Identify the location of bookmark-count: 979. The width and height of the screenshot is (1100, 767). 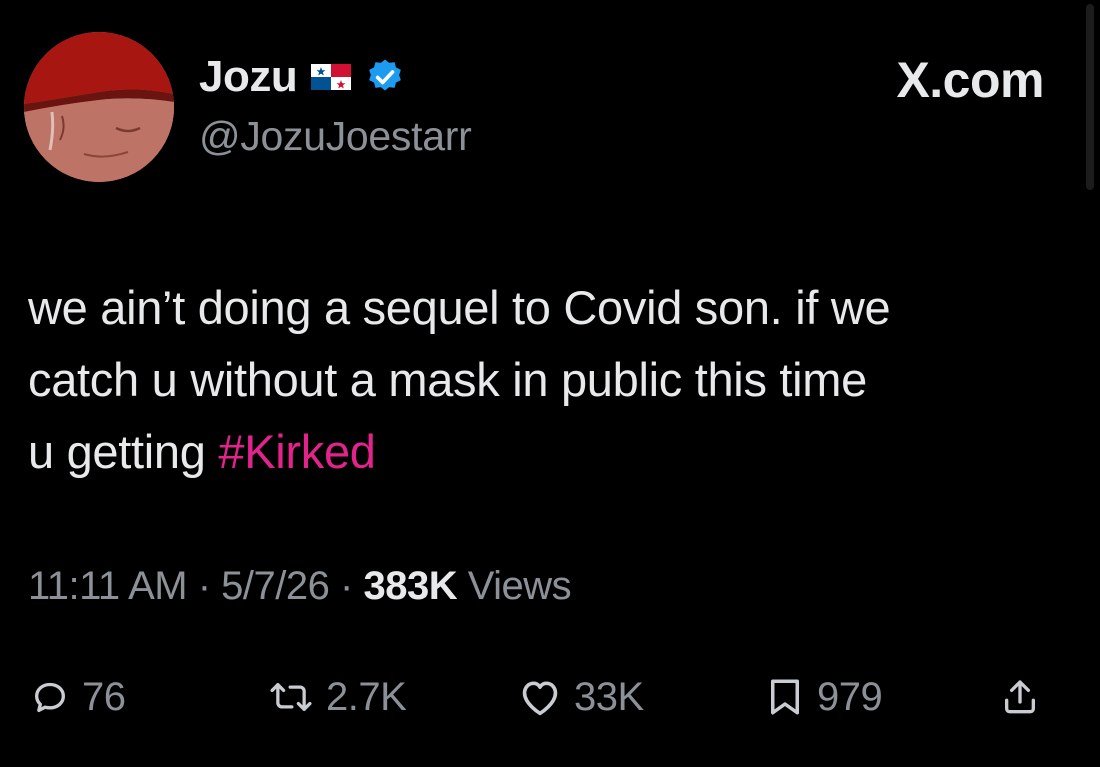
(850, 696).